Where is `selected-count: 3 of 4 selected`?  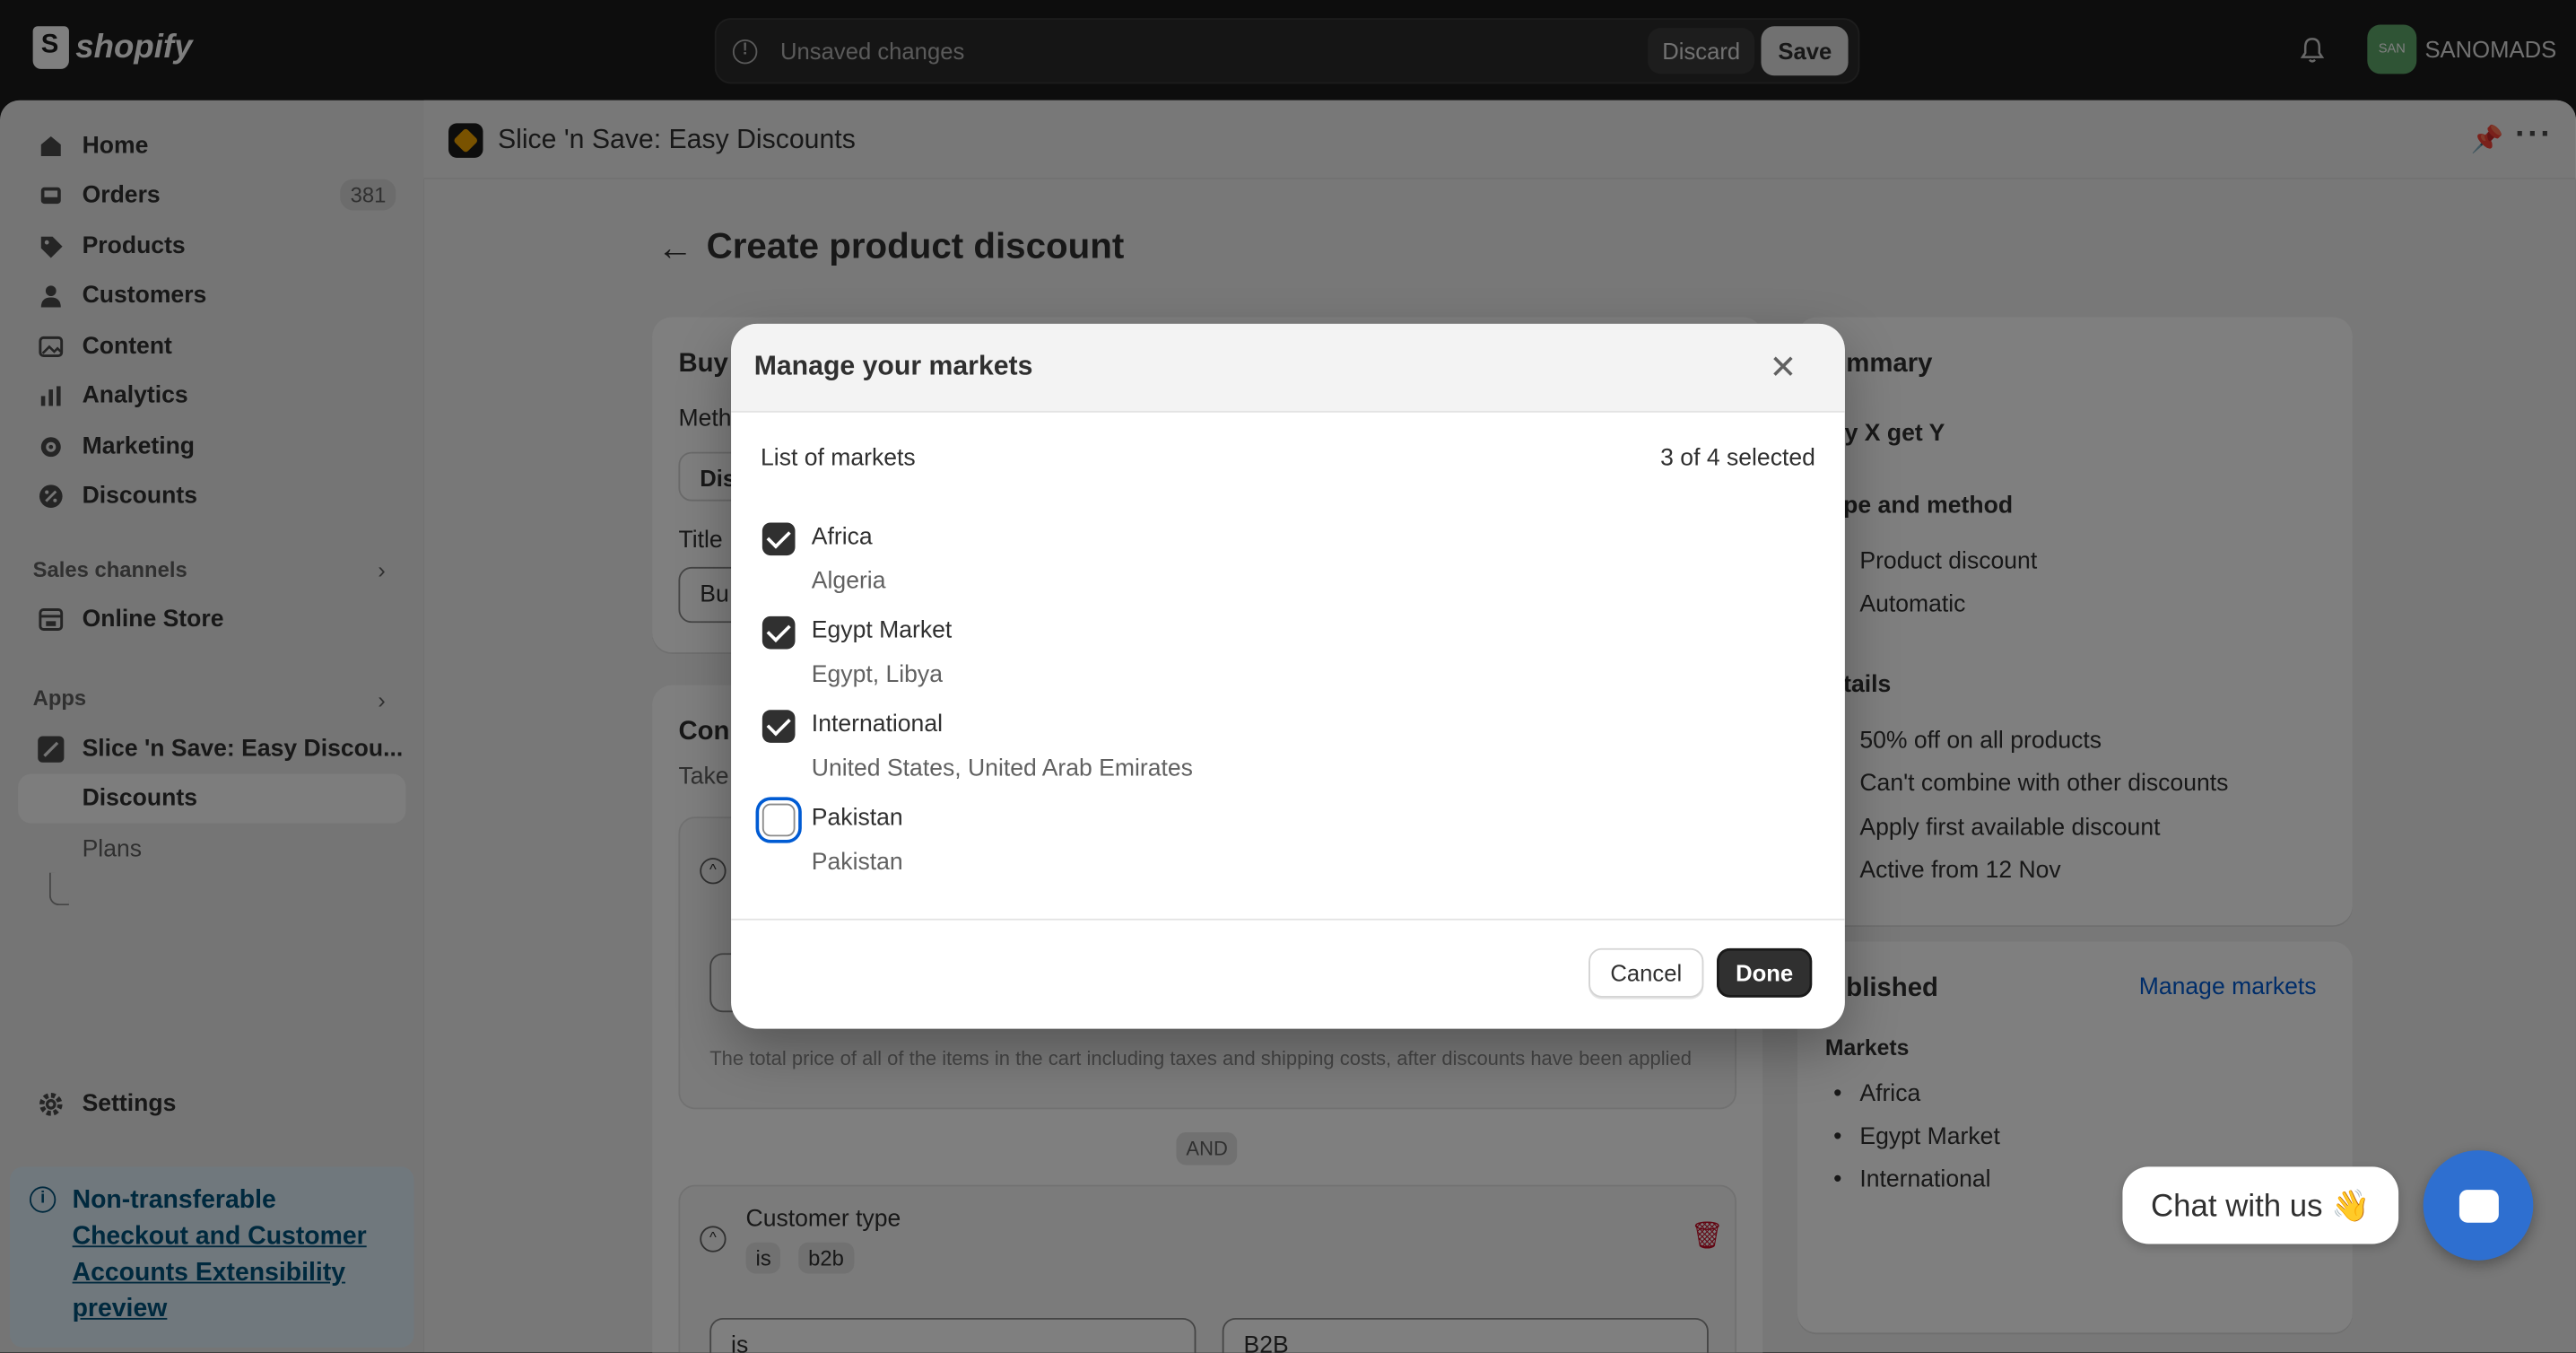 selected-count: 3 of 4 selected is located at coordinates (1737, 458).